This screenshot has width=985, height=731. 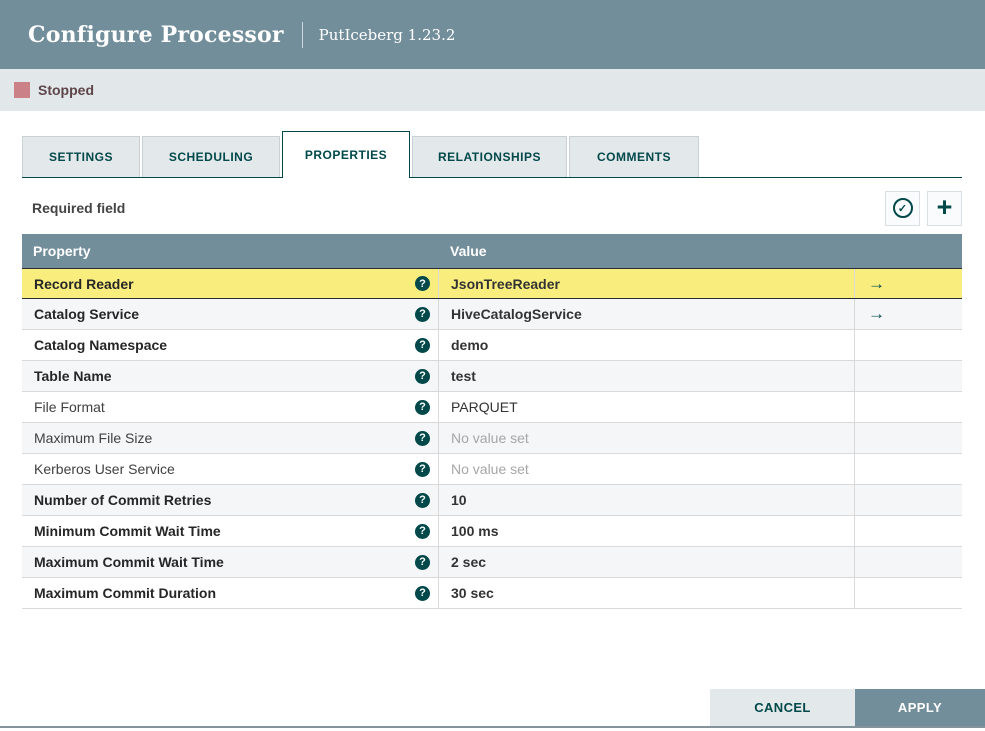 I want to click on property-row: File Format ? PARQUET, so click(x=492, y=407).